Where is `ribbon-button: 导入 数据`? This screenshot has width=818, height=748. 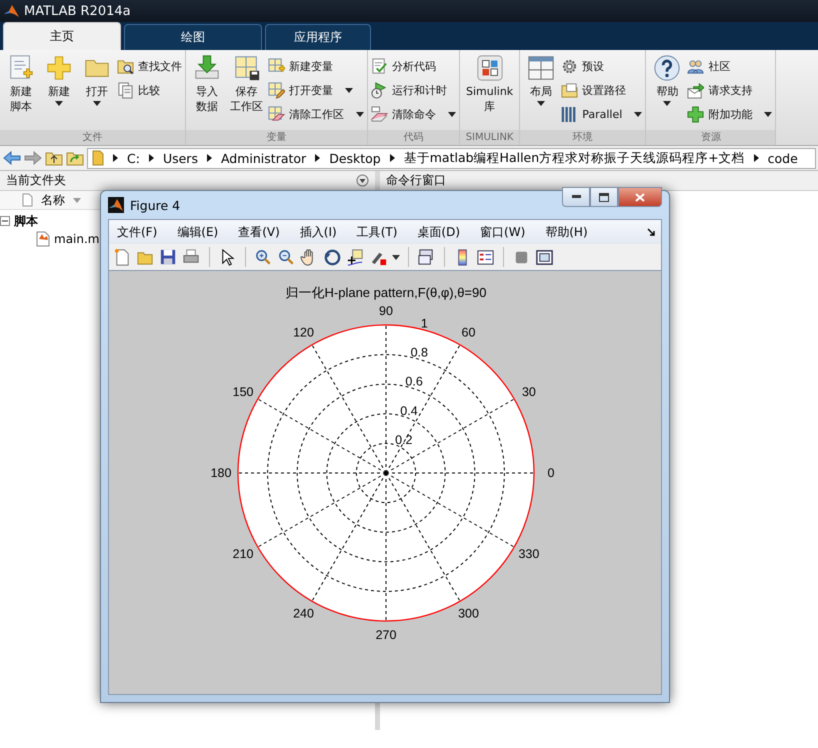 ribbon-button: 导入 数据 is located at coordinates (207, 91).